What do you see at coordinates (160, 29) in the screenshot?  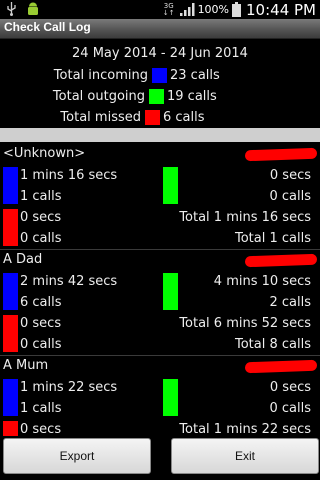 I see `title-bar: Check Call Log` at bounding box center [160, 29].